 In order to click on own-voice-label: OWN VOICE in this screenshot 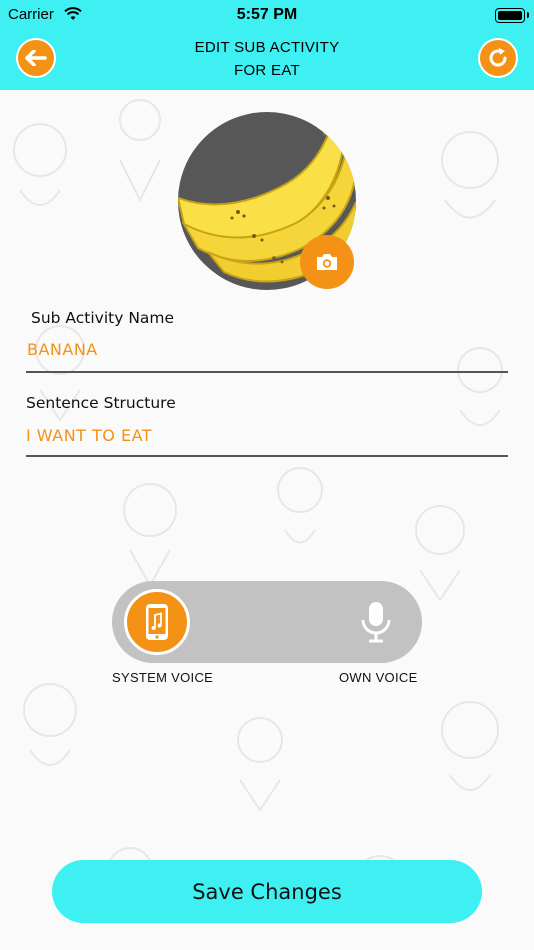, I will do `click(378, 677)`.